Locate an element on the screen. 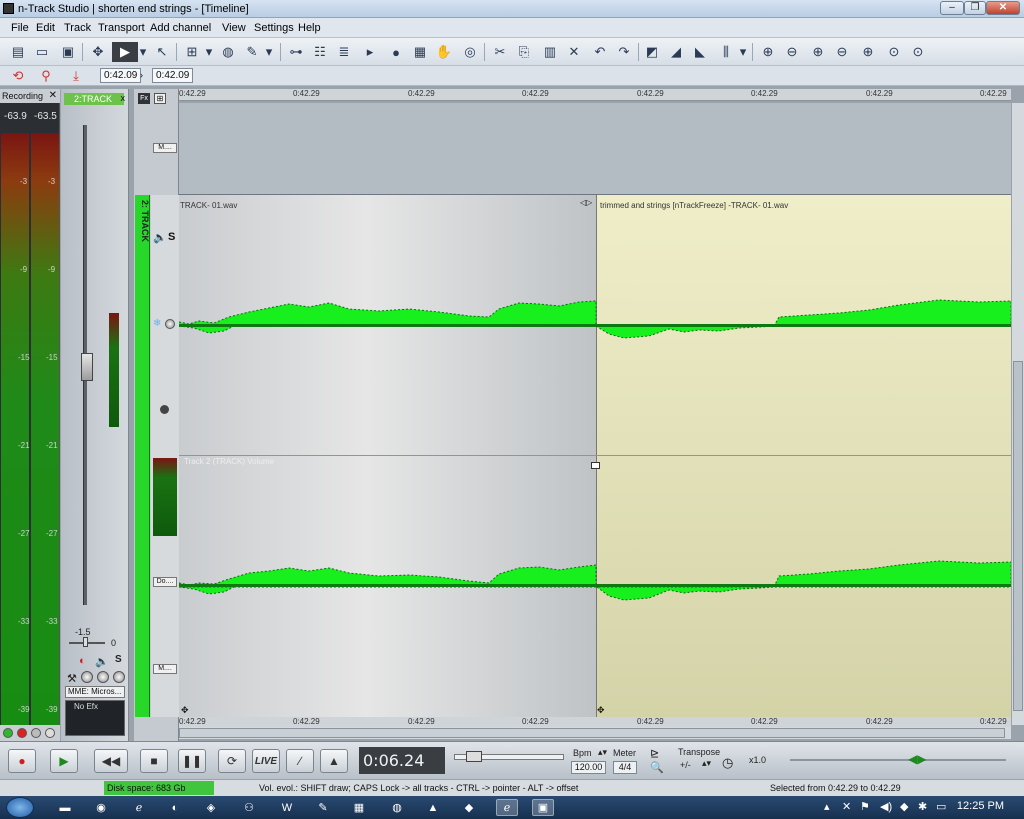 The width and height of the screenshot is (1024, 819). word-icon: W is located at coordinates (287, 807).